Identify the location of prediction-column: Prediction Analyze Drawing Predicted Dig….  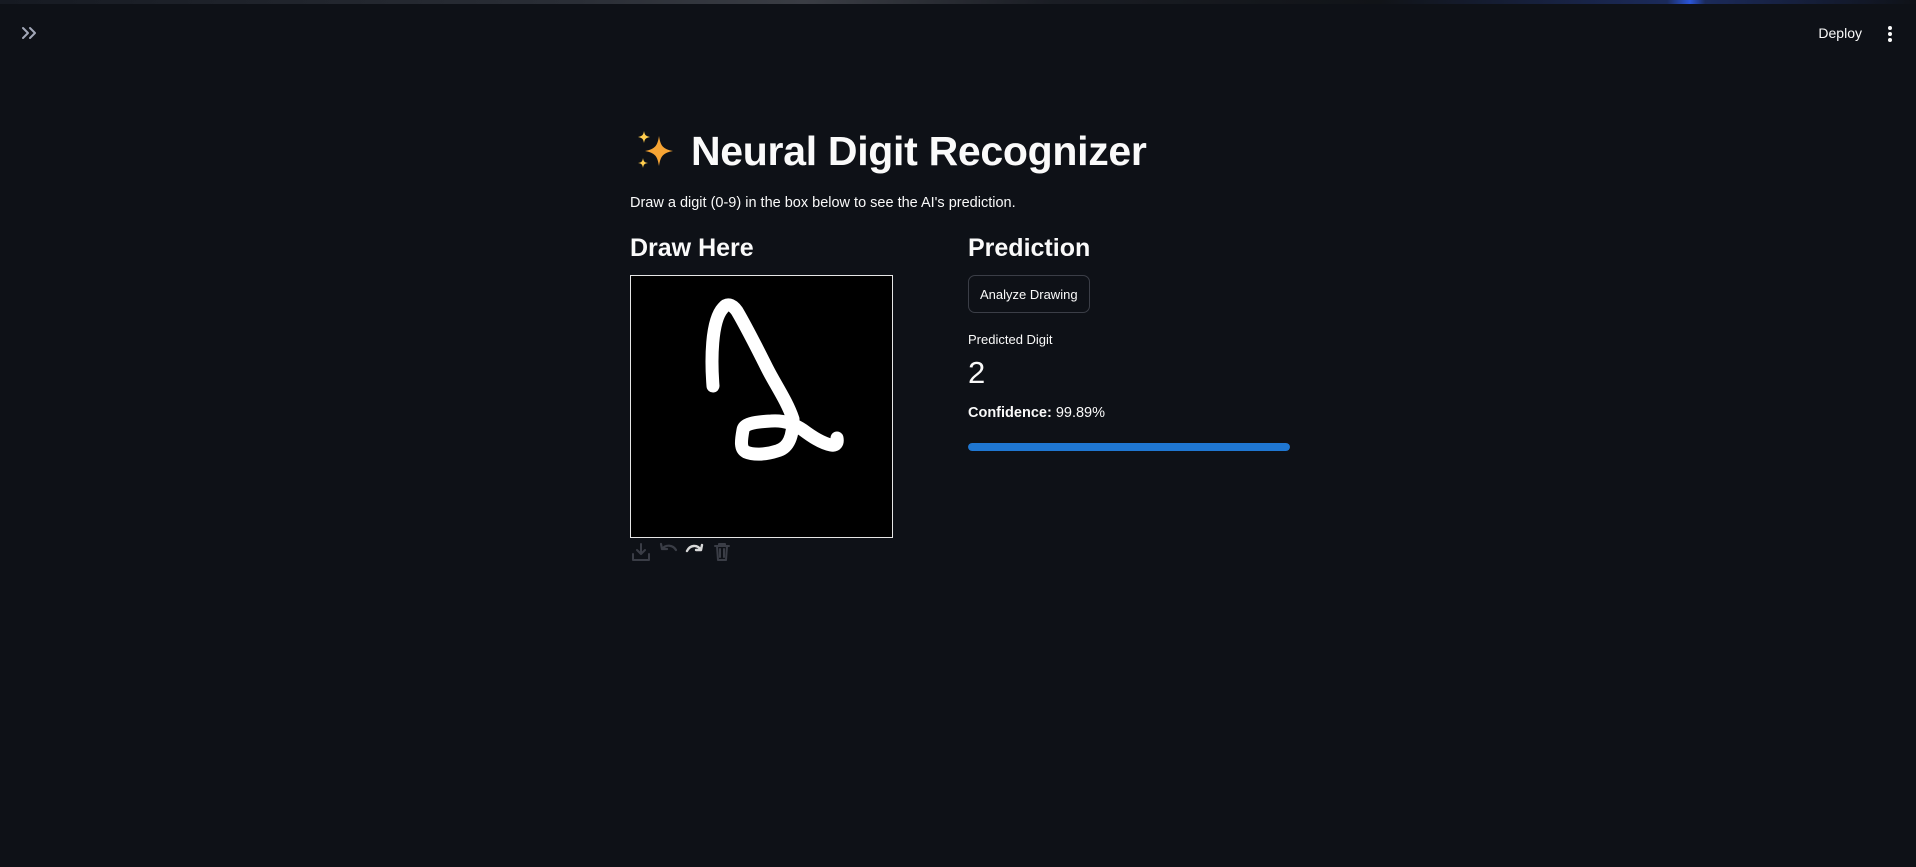
(1133, 341).